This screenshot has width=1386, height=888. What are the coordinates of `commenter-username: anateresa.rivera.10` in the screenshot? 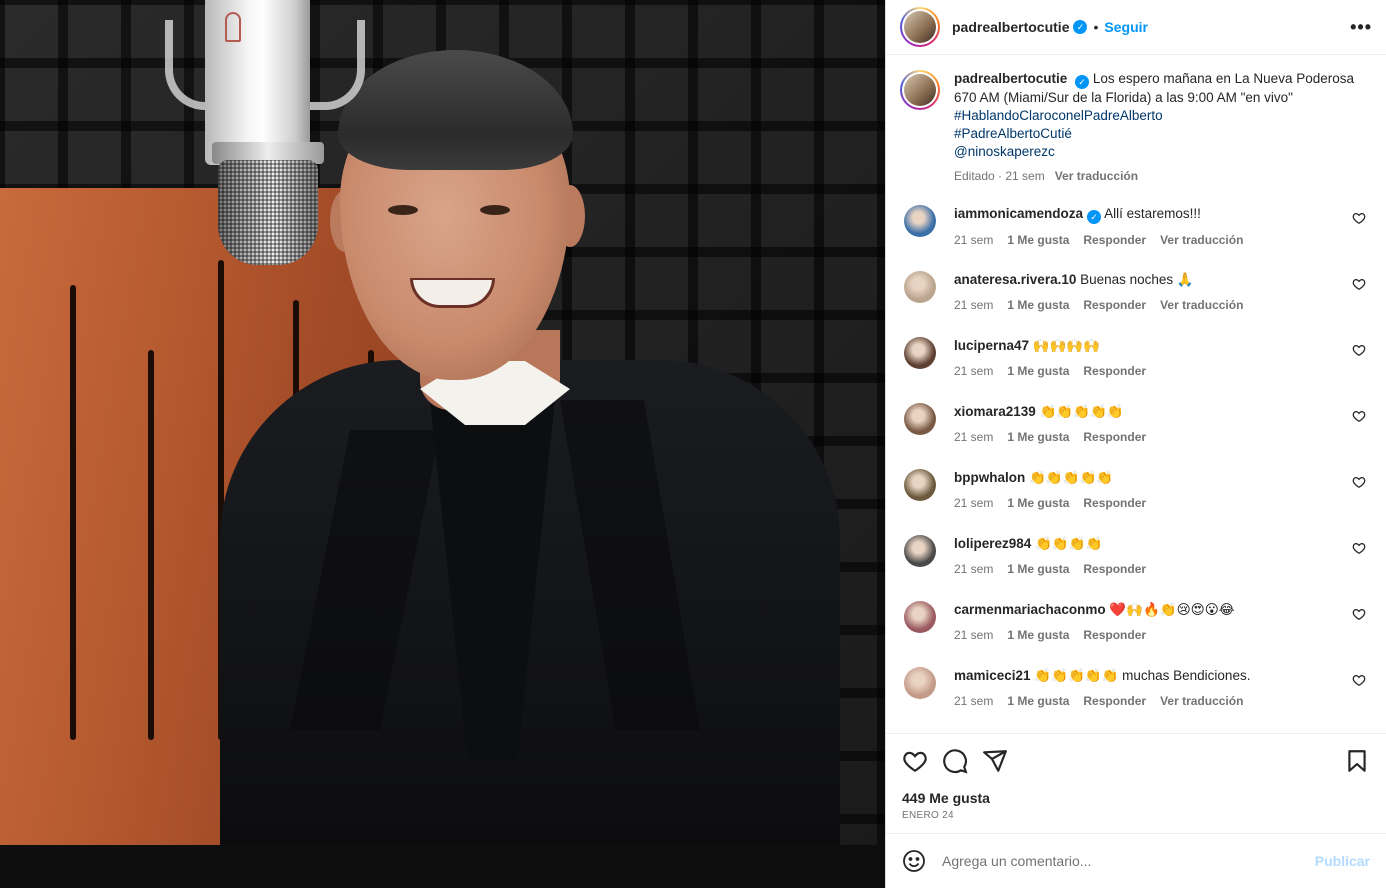 It's located at (1015, 279).